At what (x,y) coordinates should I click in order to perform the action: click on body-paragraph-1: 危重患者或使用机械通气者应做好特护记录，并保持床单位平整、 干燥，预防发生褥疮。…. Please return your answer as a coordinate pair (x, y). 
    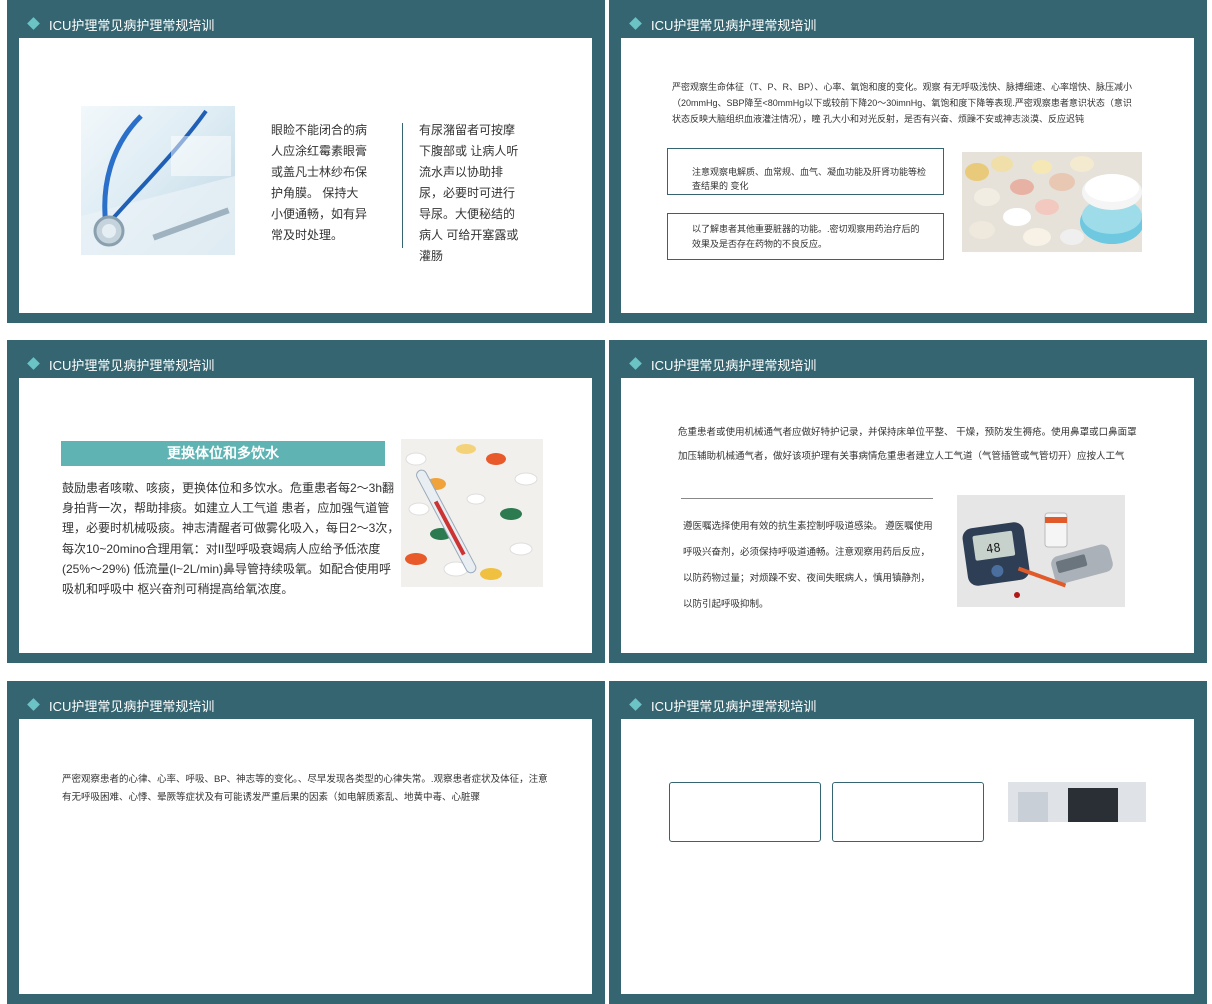
    Looking at the image, I should click on (907, 444).